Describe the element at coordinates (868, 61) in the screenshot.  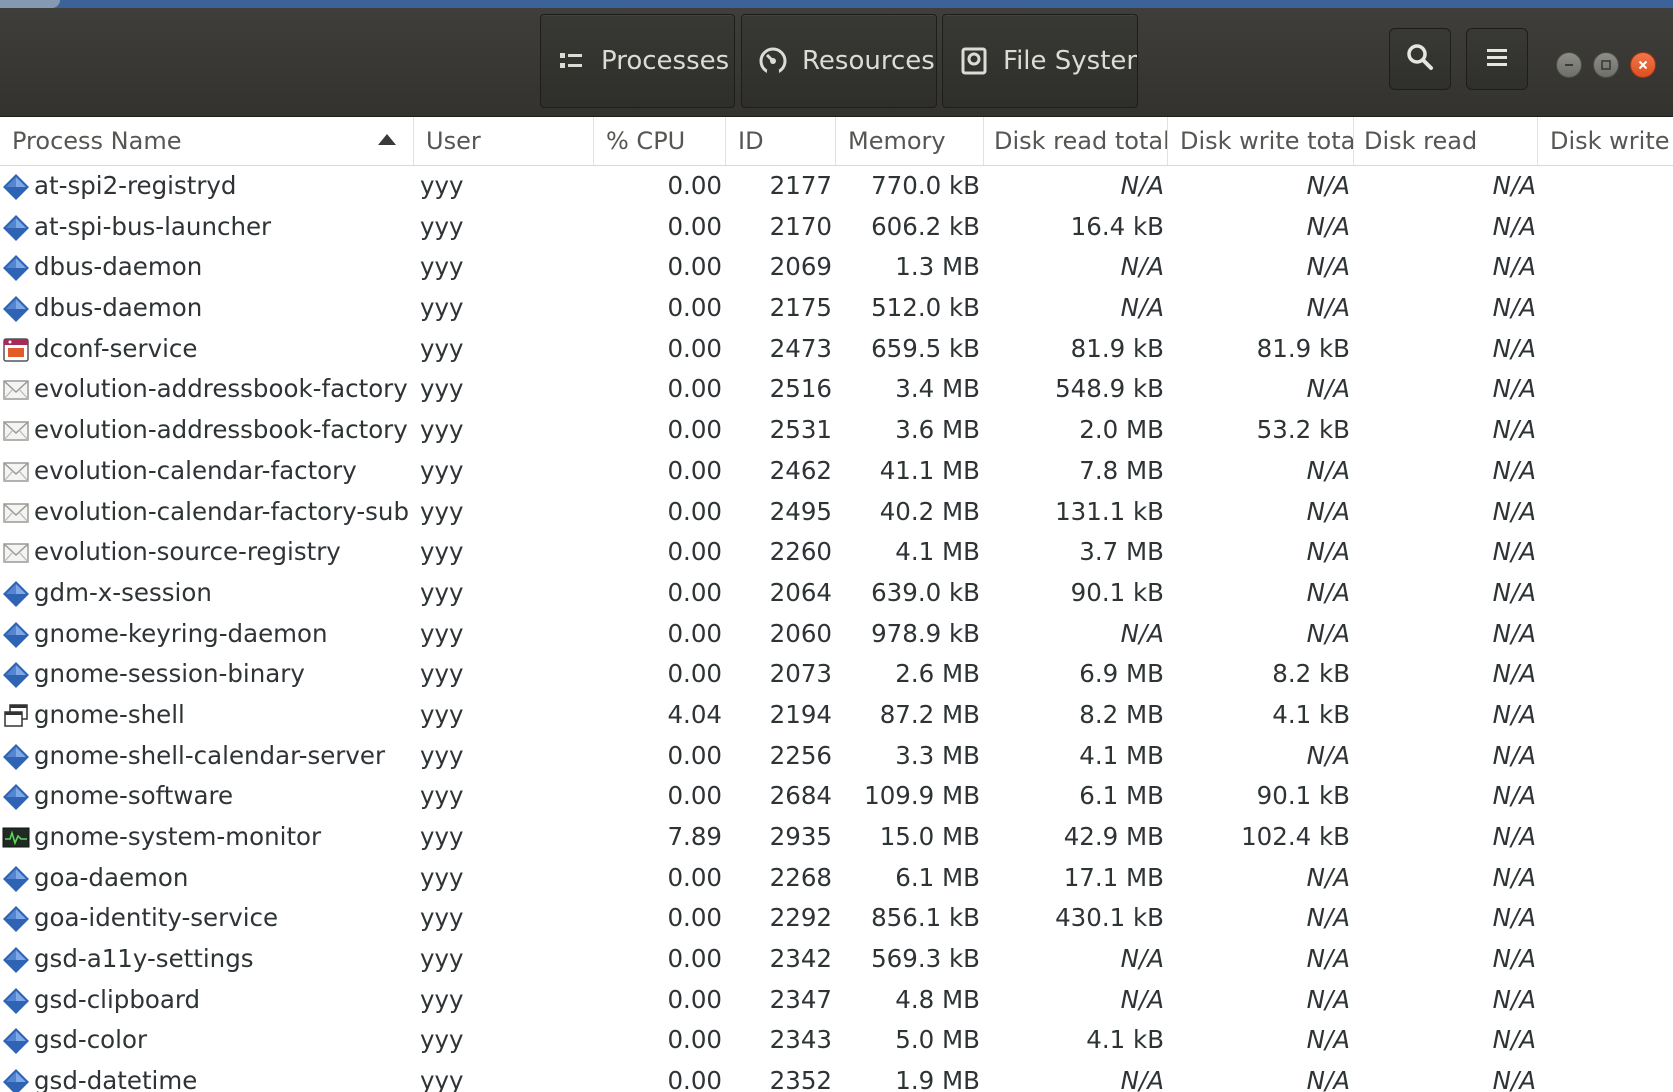
I see `tab-resources-label: Resources` at that location.